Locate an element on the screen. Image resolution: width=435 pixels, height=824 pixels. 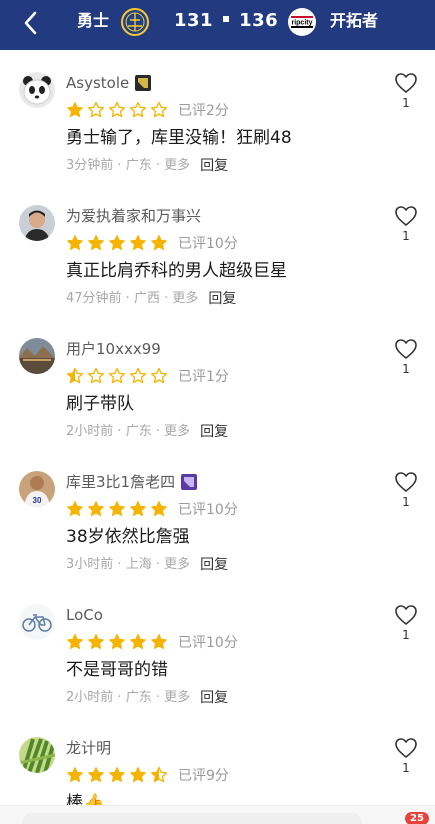
comment-text: 38岁依然比詹强 is located at coordinates (128, 537).